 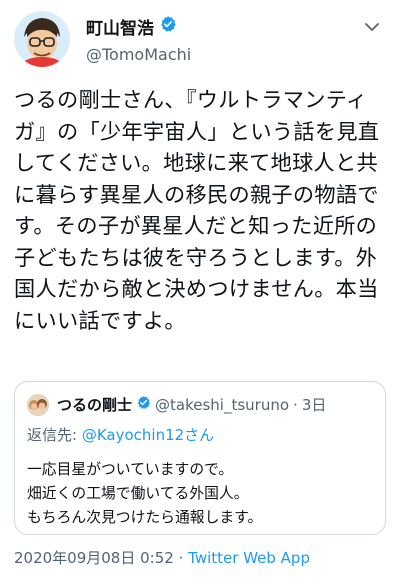 I want to click on author-display-name: 町山智浩, so click(x=131, y=26).